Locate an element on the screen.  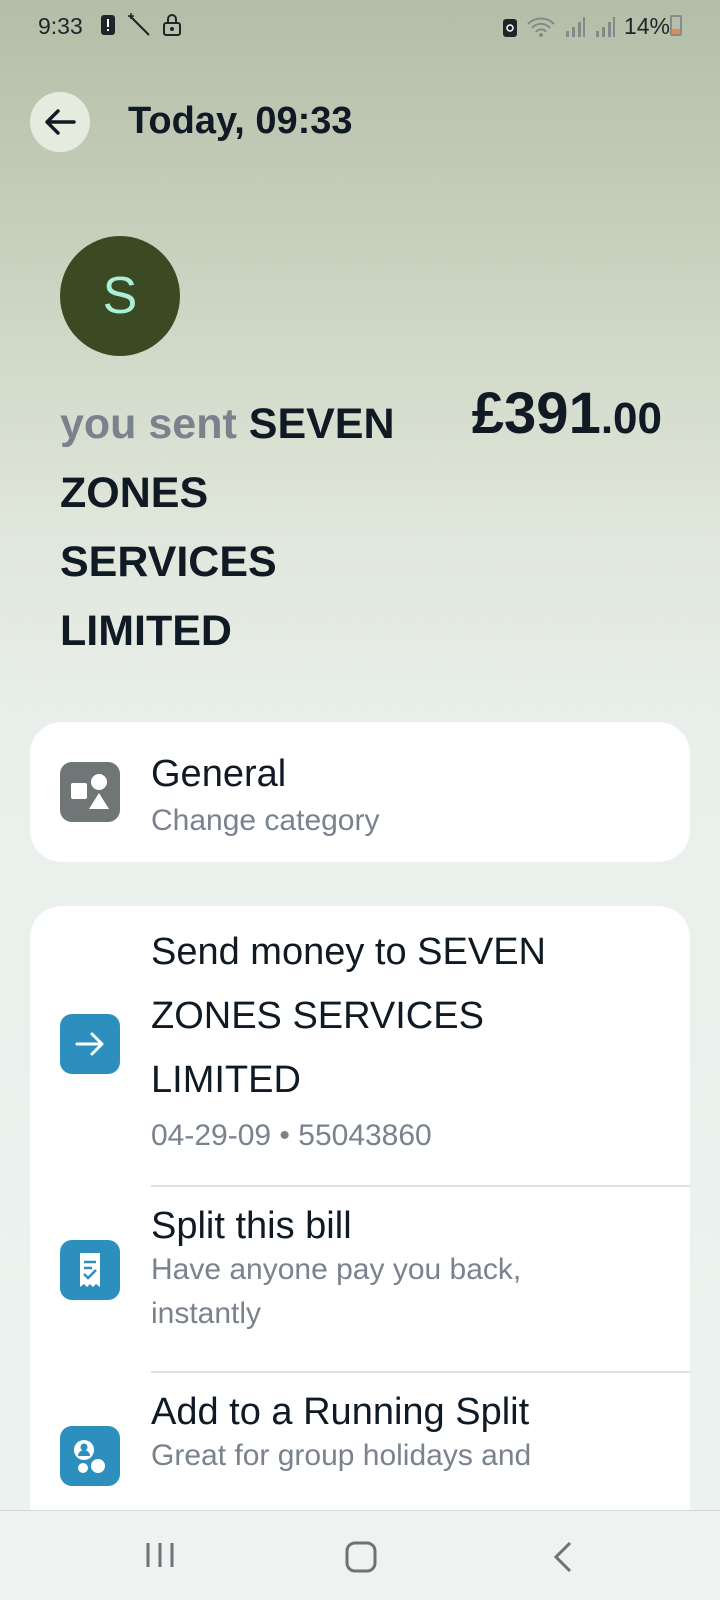
shapes-icon is located at coordinates (90, 792).